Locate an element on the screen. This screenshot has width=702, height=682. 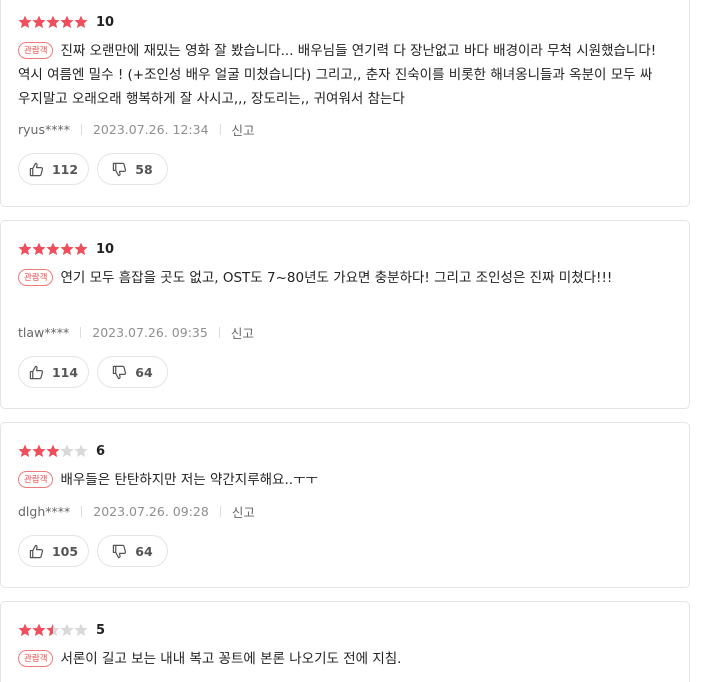
dislike-button: 58 is located at coordinates (132, 169).